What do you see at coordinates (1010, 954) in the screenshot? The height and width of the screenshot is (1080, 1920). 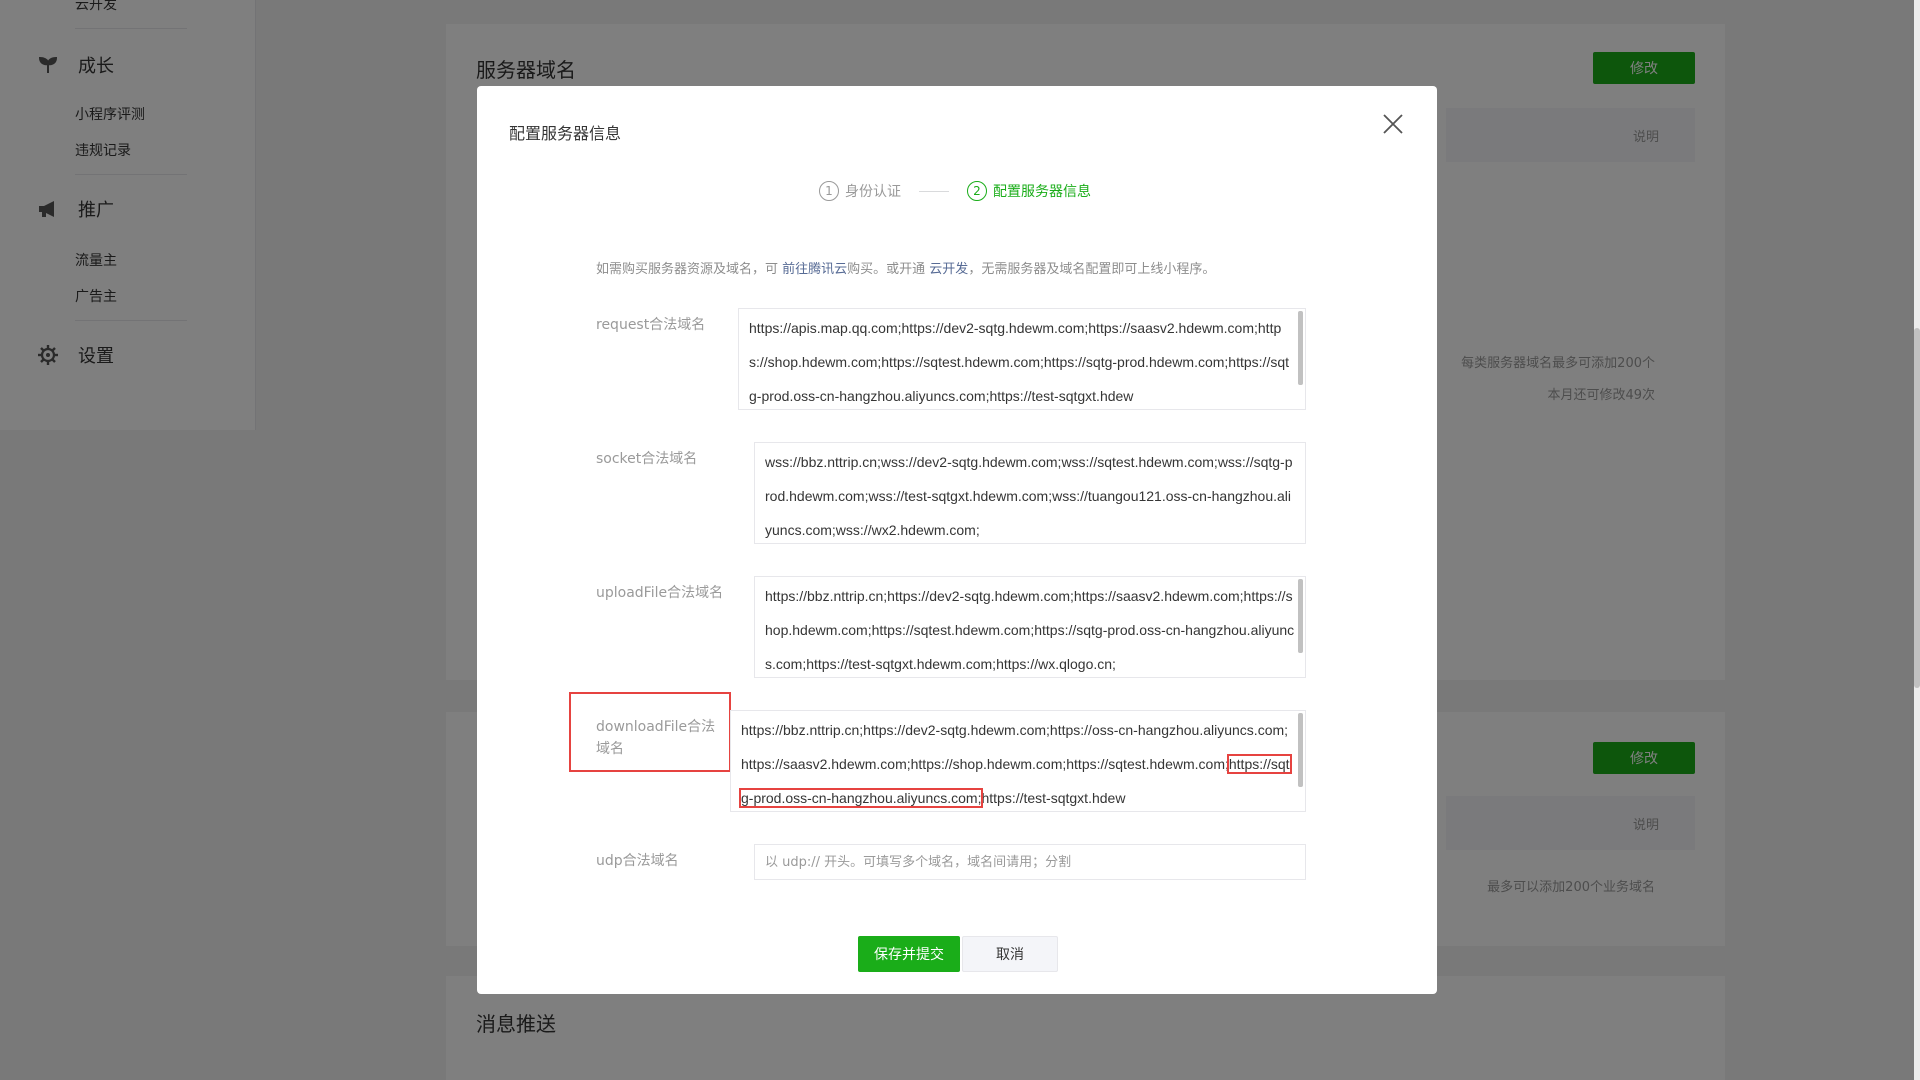 I see `cancel-button: 取消` at bounding box center [1010, 954].